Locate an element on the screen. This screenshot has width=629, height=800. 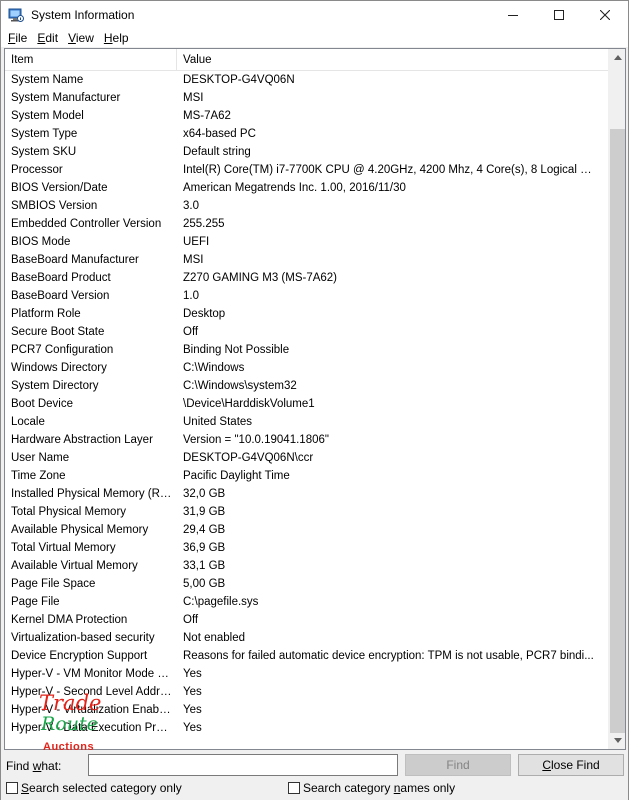
minimize-icon is located at coordinates (513, 15).